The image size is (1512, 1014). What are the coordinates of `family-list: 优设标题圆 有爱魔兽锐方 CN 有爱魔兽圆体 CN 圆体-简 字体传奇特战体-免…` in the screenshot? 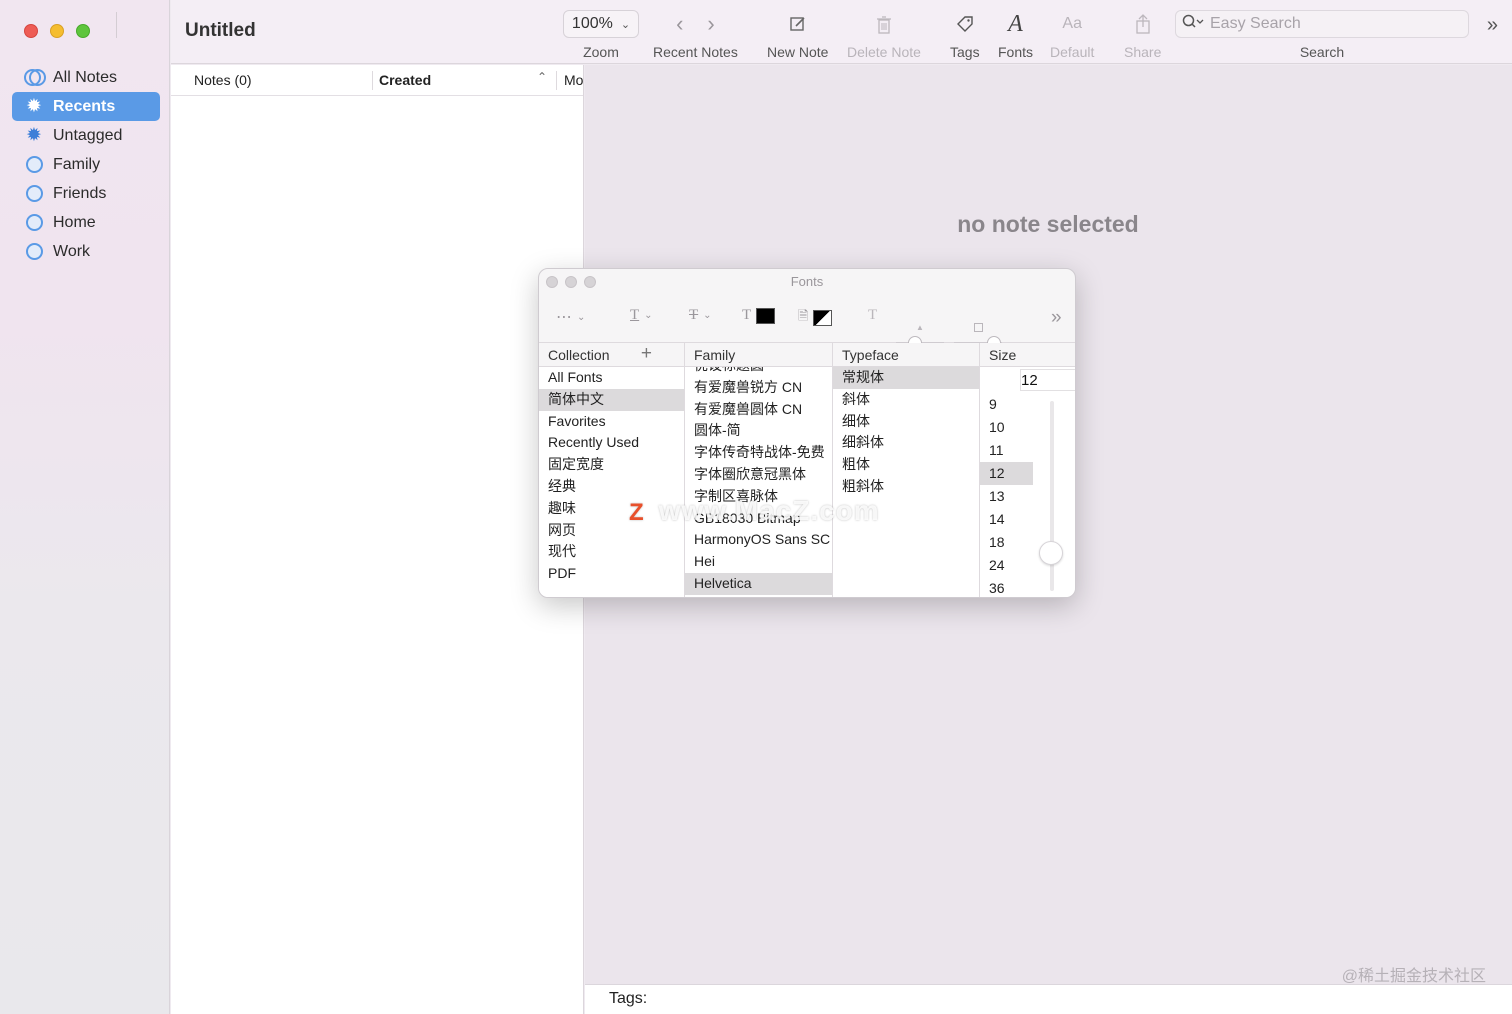 It's located at (758, 475).